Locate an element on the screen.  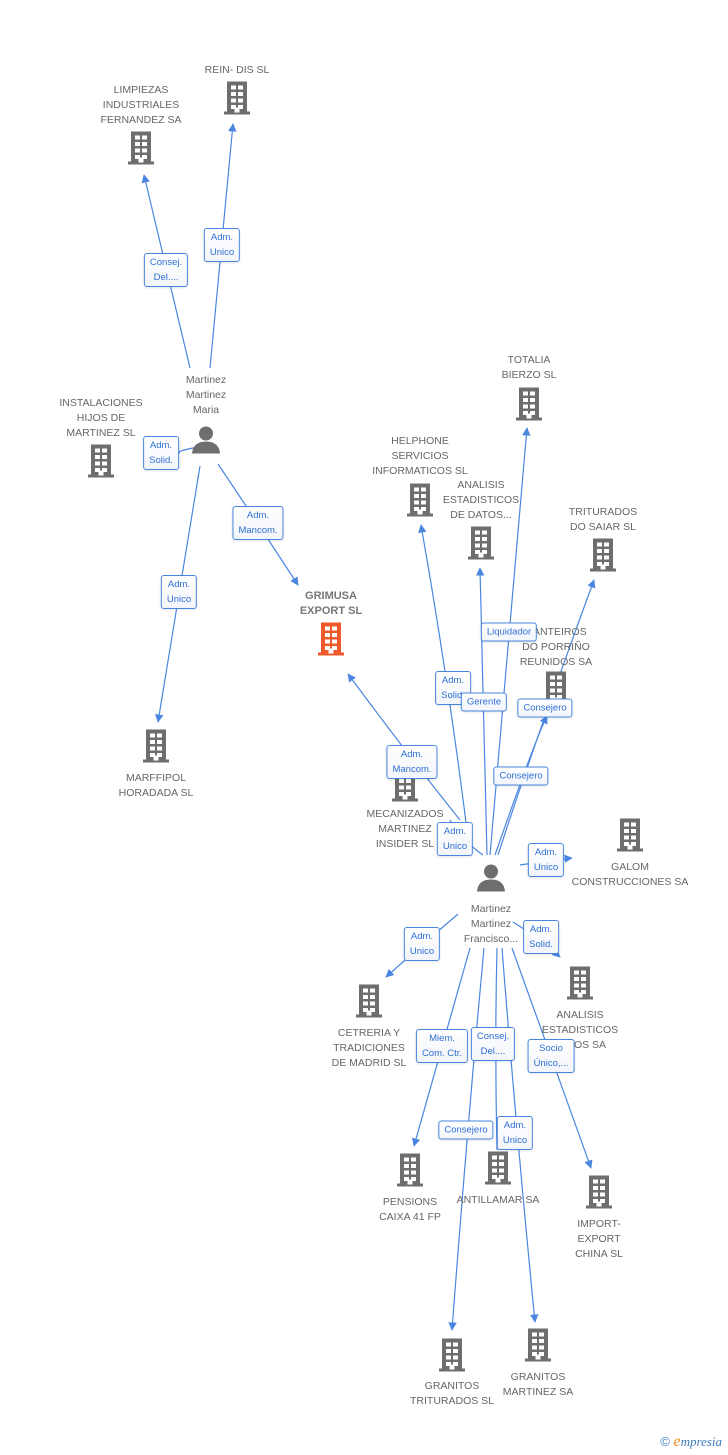
node-label-line: TRITURADOS SL is located at coordinates (452, 1401).